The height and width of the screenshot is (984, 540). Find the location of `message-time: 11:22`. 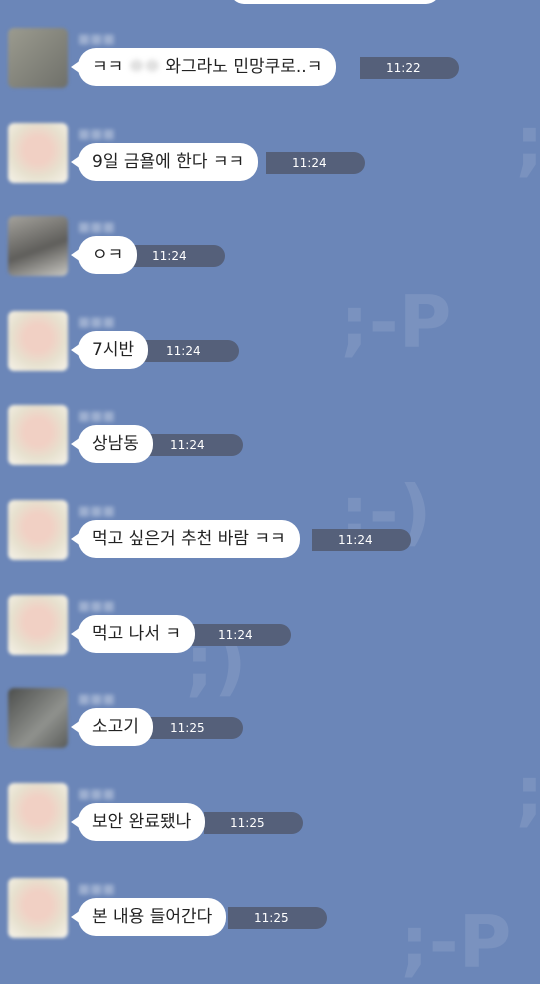

message-time: 11:22 is located at coordinates (409, 68).